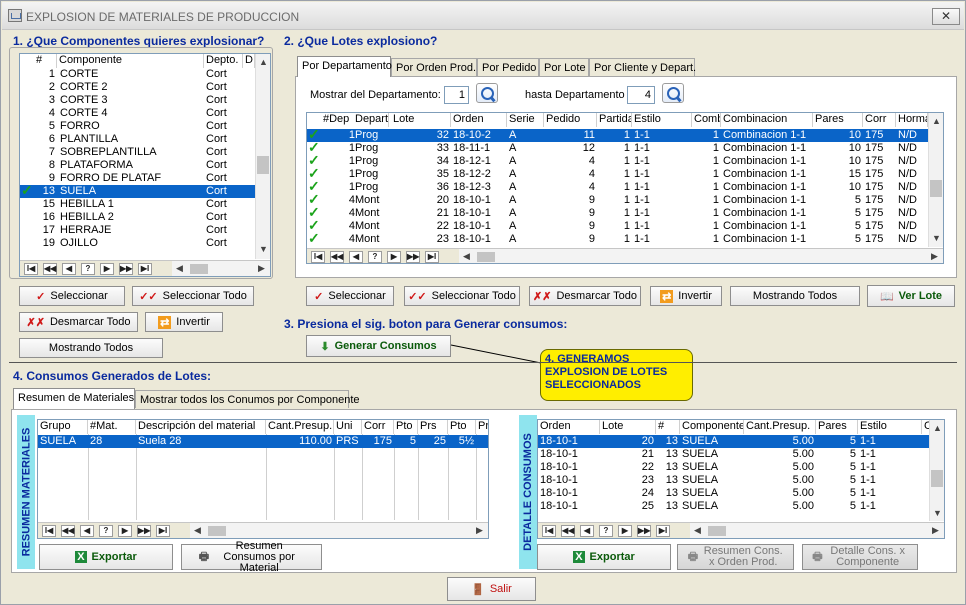  What do you see at coordinates (508, 67) in the screenshot?
I see `tab-2: Por Pedido` at bounding box center [508, 67].